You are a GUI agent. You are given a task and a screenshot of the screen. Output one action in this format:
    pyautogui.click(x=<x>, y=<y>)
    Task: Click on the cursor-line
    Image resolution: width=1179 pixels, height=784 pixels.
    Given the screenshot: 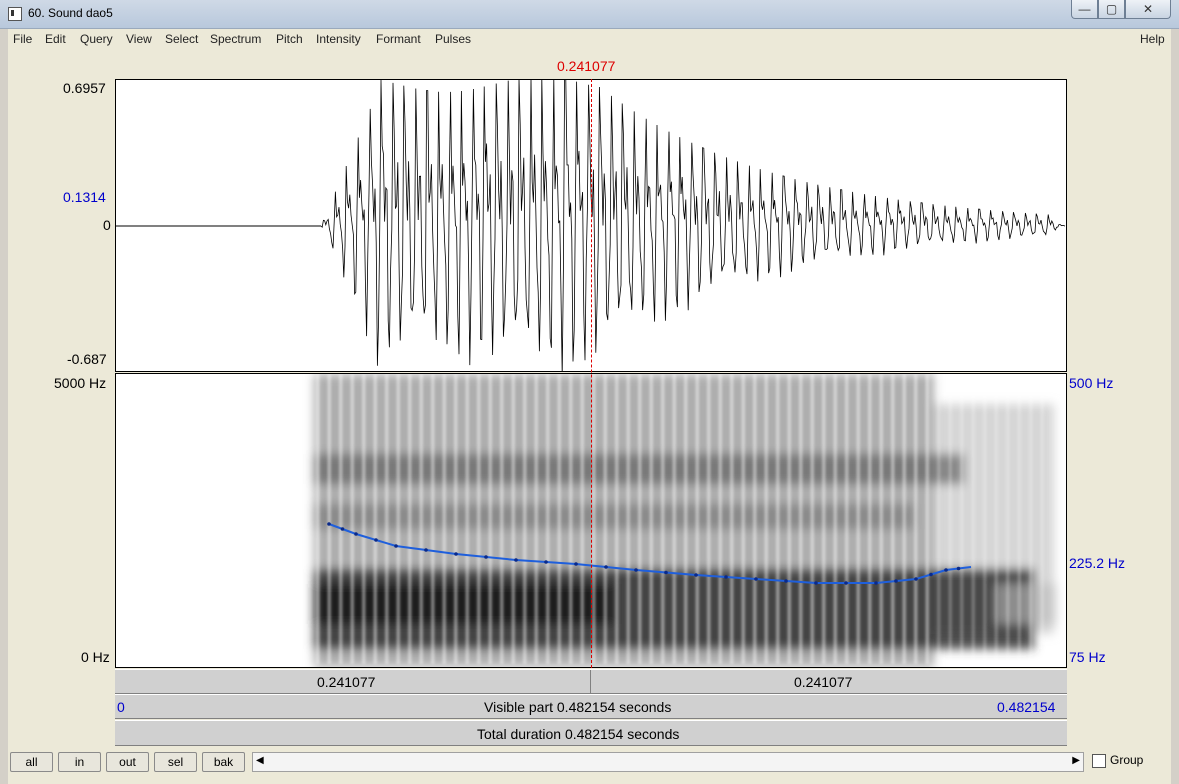 What is the action you would take?
    pyautogui.click(x=591, y=373)
    